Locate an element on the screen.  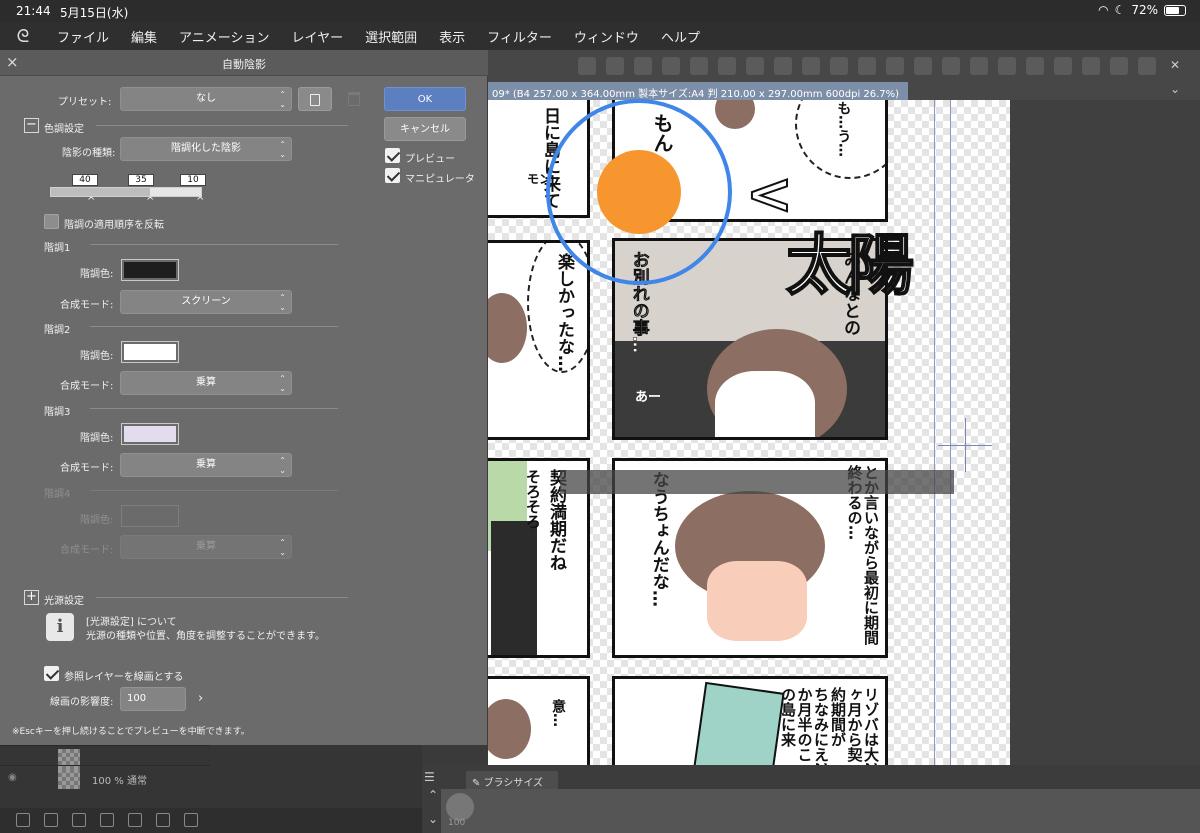
brush-size-preview is located at coordinates (460, 807).